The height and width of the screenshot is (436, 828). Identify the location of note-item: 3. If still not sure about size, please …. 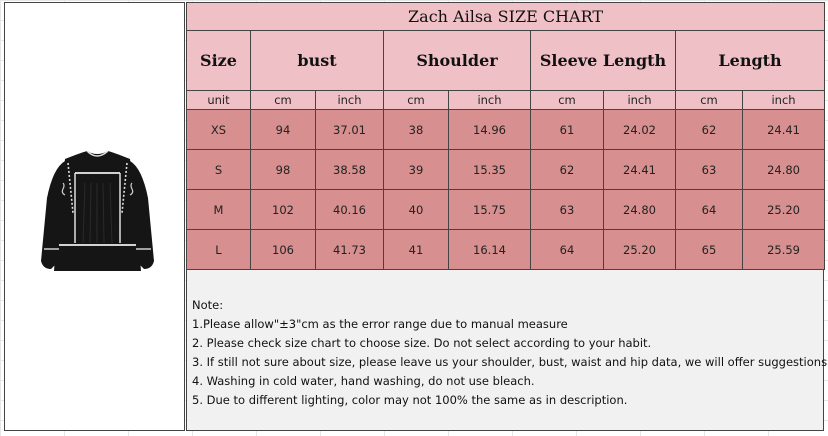
(510, 361).